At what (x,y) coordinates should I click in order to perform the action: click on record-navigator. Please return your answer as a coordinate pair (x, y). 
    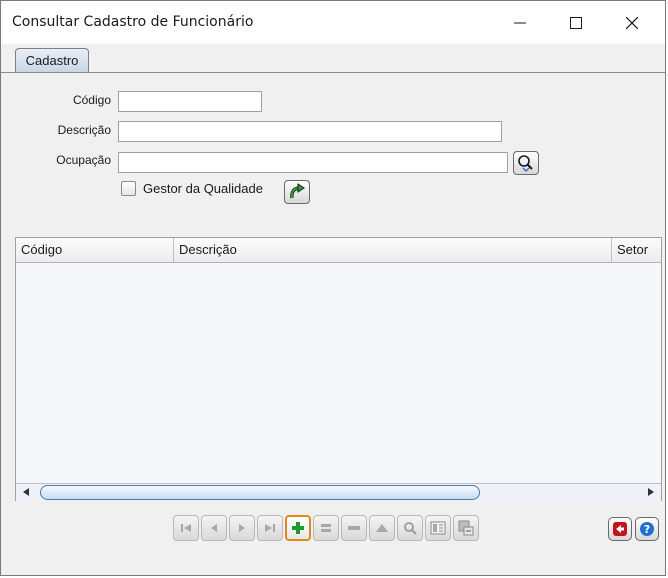
    Looking at the image, I should click on (326, 529).